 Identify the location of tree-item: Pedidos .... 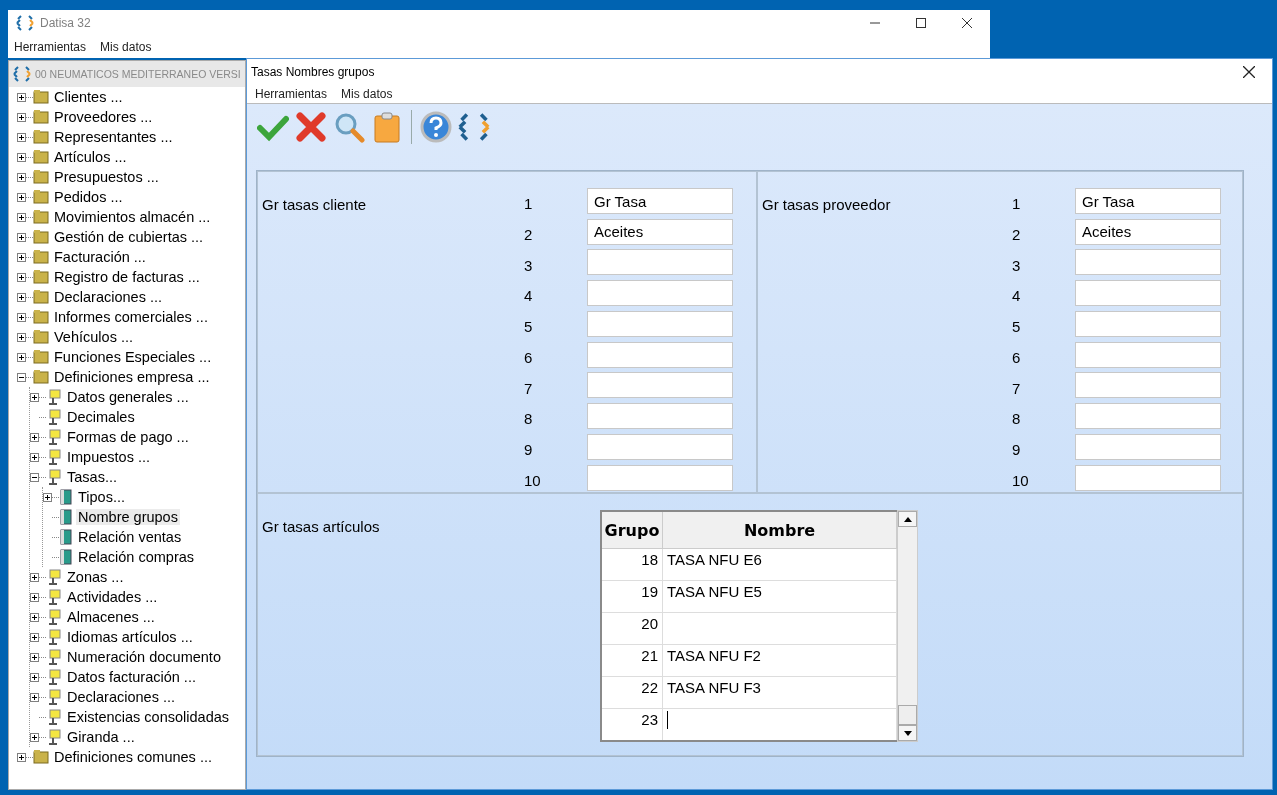
(88, 197).